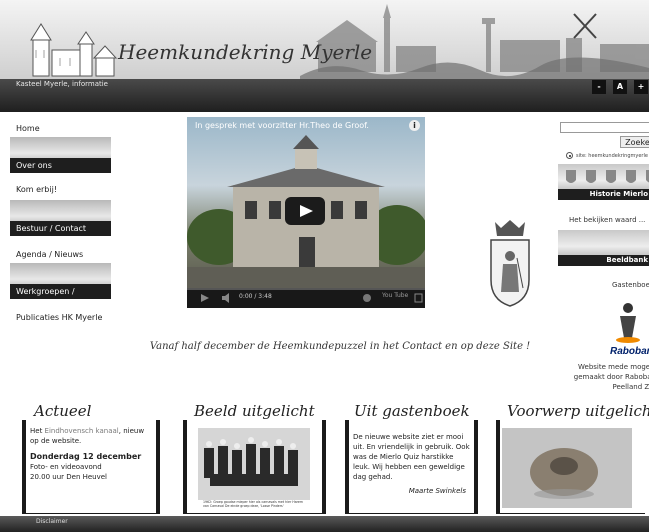 This screenshot has width=649, height=532. What do you see at coordinates (603, 260) in the screenshot?
I see `beeldbank-label: Beeldbank` at bounding box center [603, 260].